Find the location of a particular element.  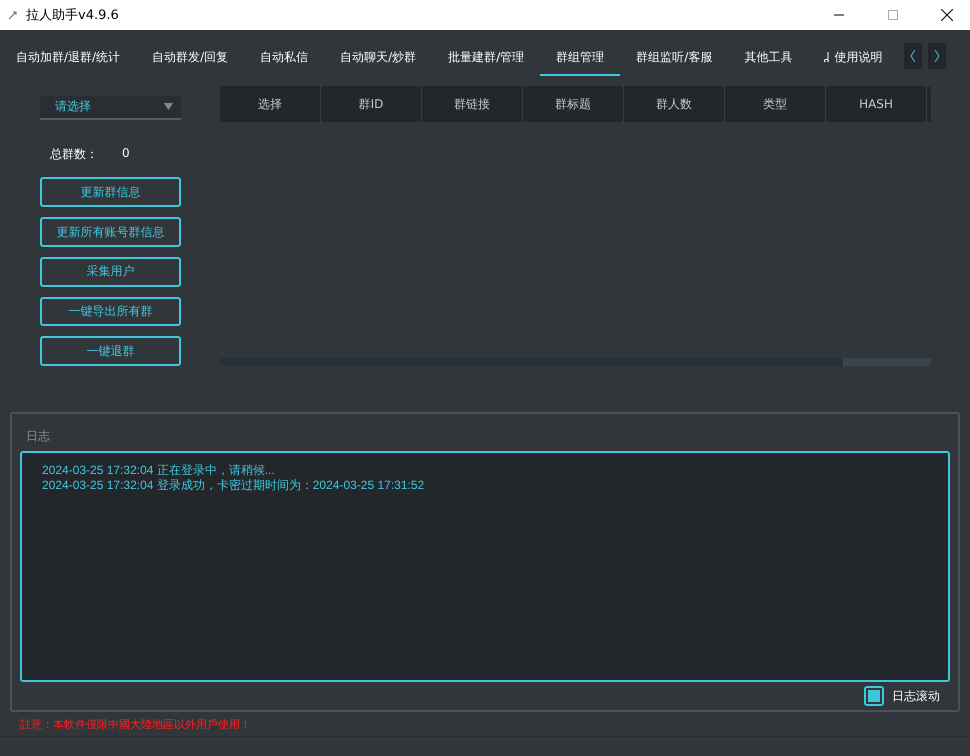

action-button: 采集用户 is located at coordinates (110, 271).